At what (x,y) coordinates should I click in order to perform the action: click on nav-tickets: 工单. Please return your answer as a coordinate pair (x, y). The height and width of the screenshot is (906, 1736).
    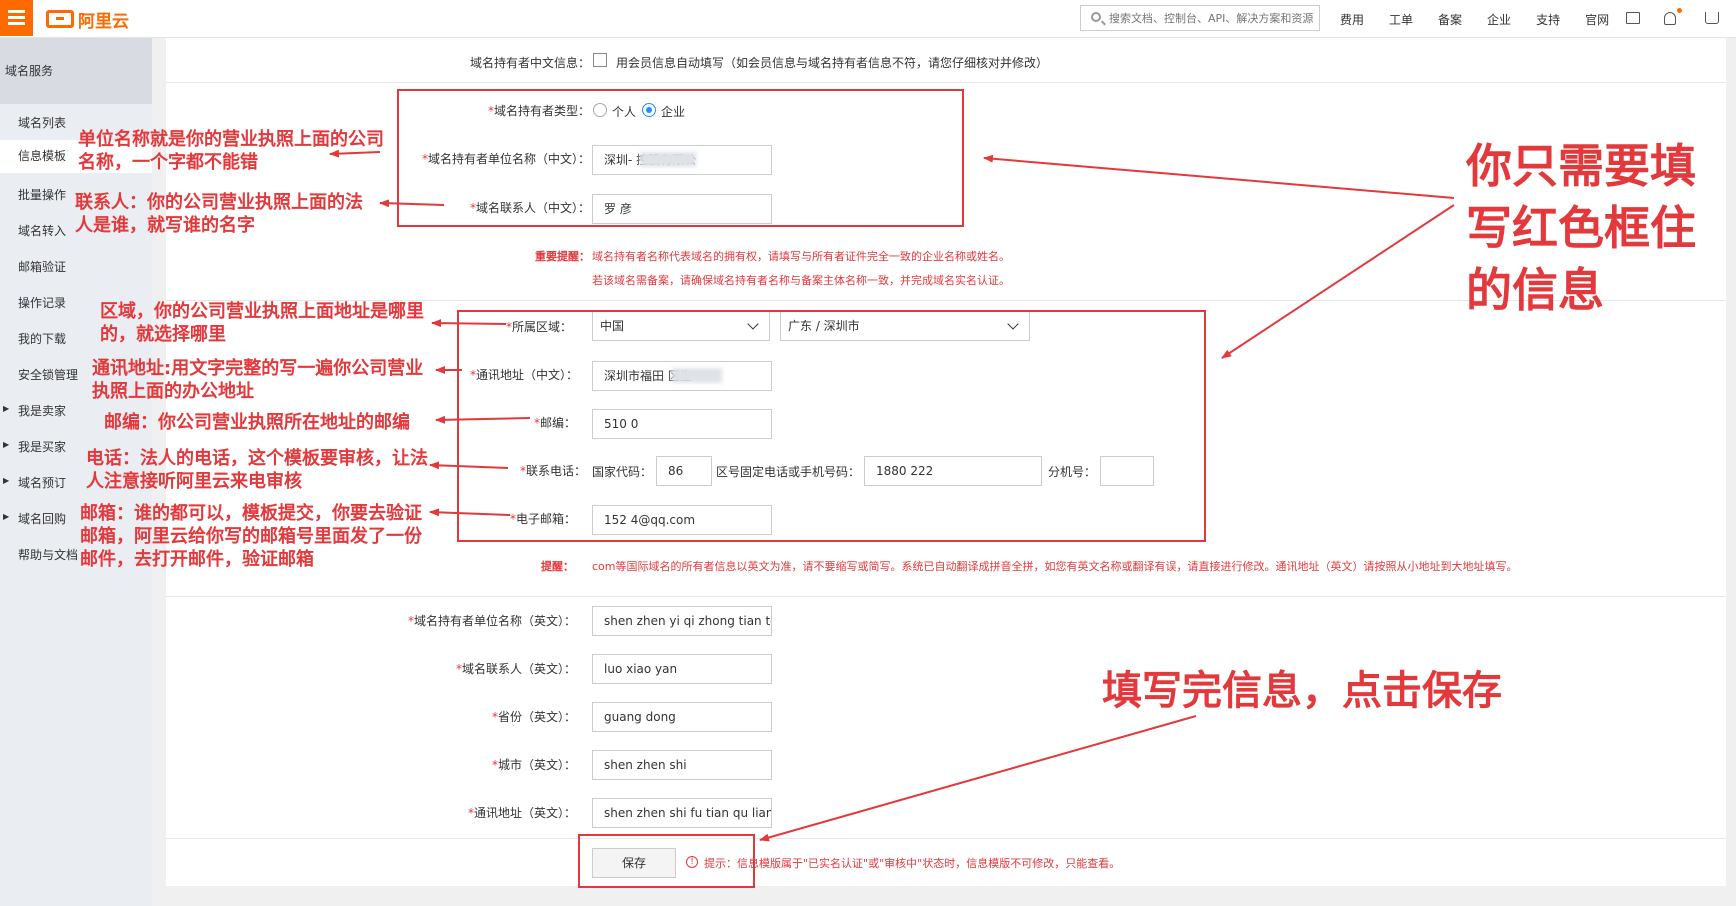
    Looking at the image, I should click on (1401, 19).